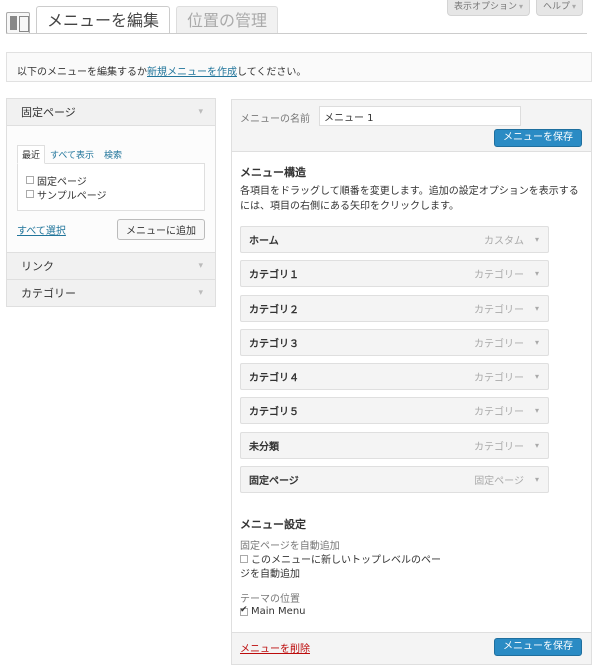  I want to click on page-header: メニューを編集 位置の管理, so click(145, 20).